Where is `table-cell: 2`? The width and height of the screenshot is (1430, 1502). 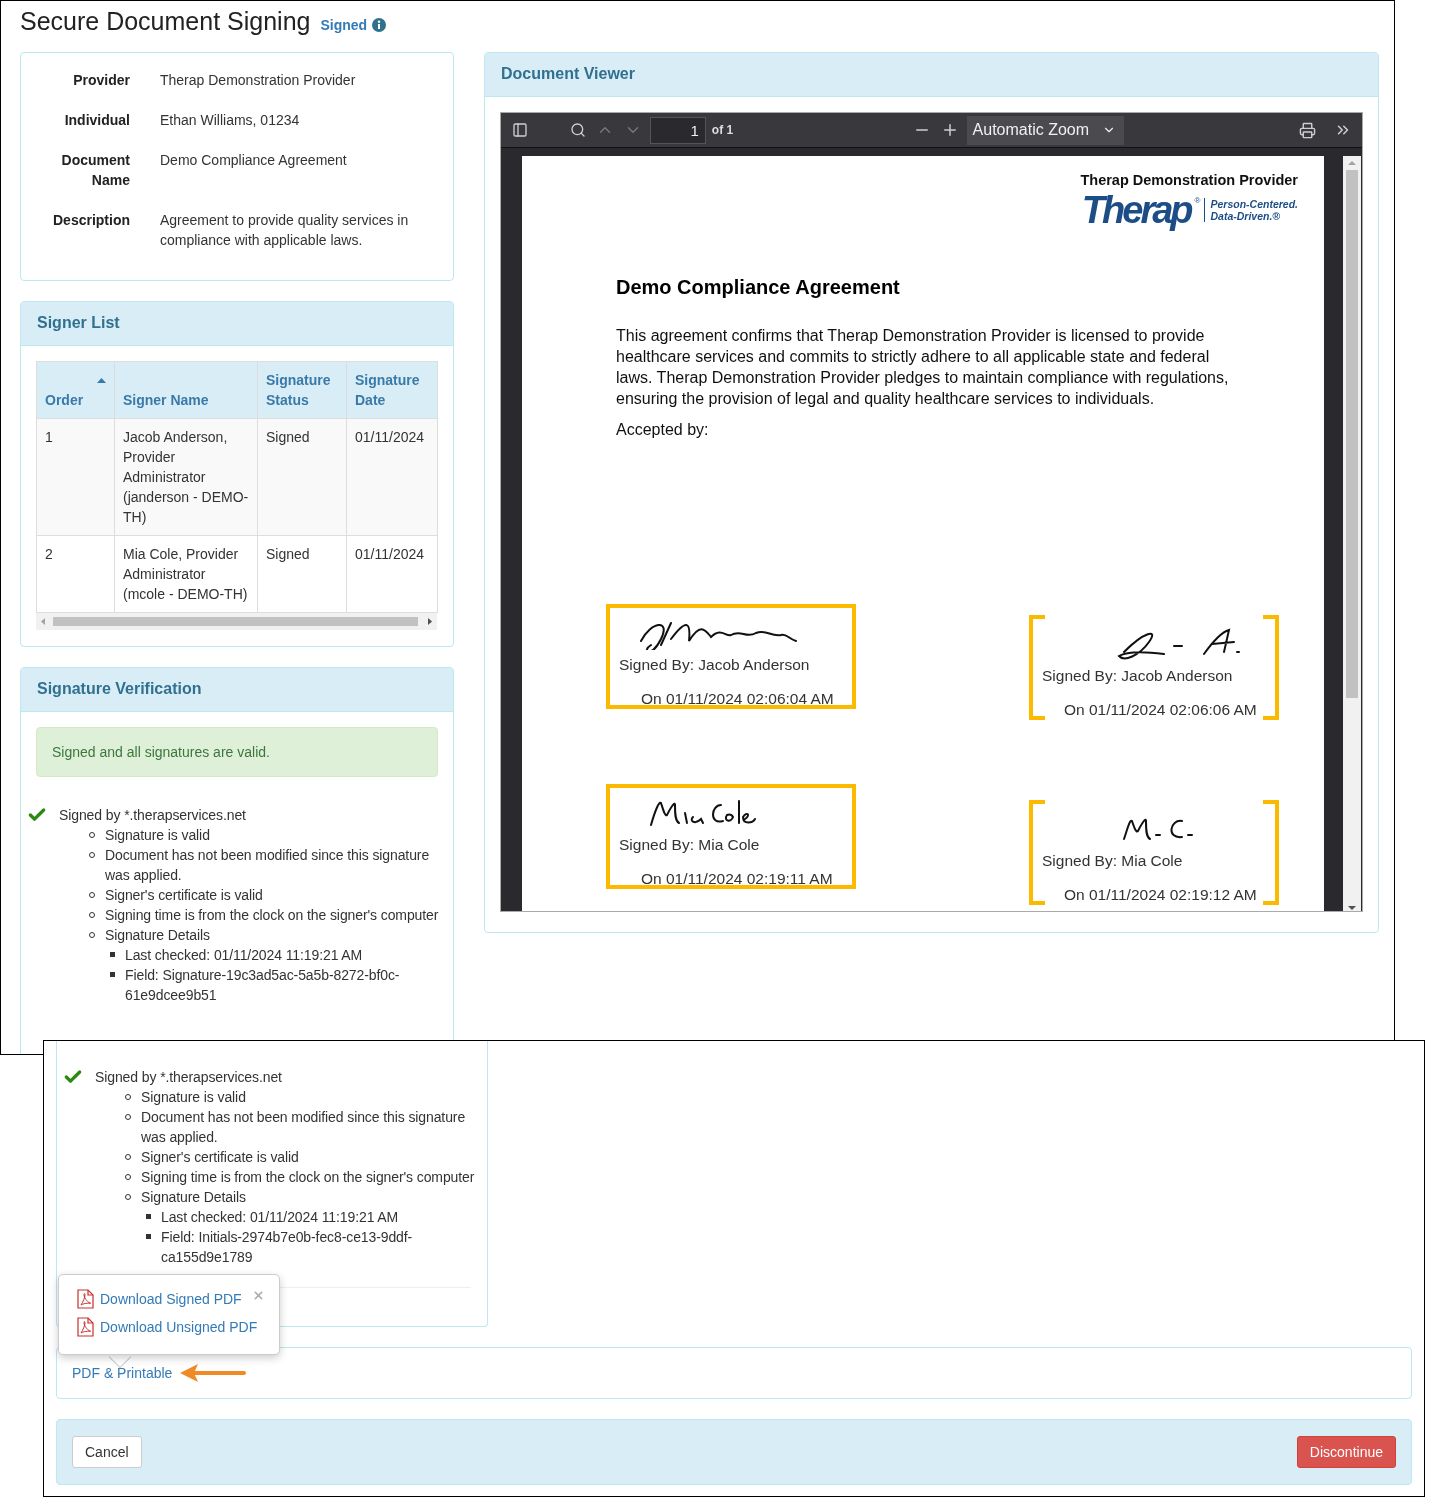
table-cell: 2 is located at coordinates (75, 574).